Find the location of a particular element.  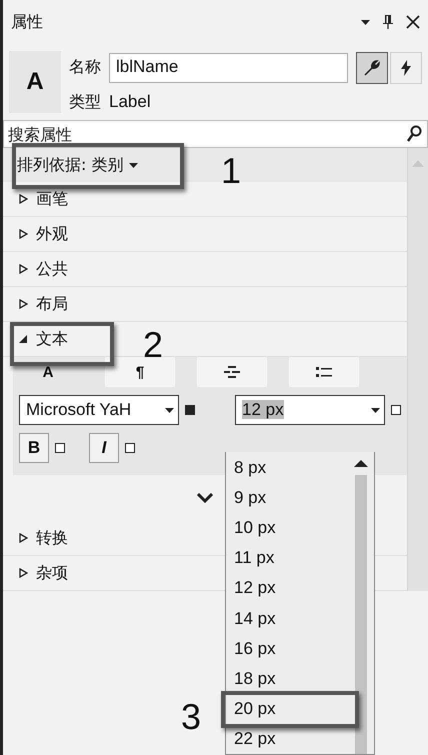

font-size-dropdown: 12 px is located at coordinates (310, 410).